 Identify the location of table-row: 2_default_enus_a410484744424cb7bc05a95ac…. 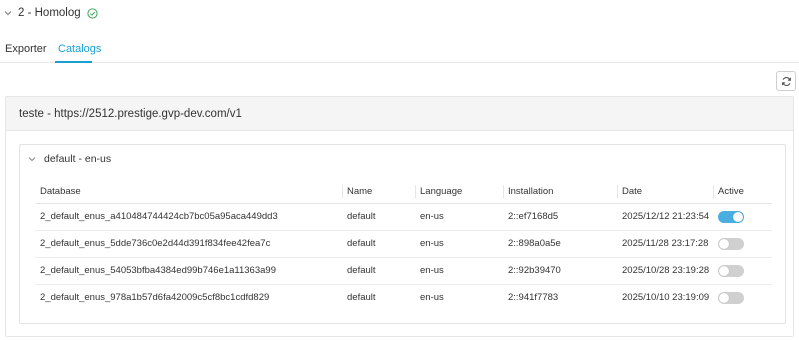
(403, 217).